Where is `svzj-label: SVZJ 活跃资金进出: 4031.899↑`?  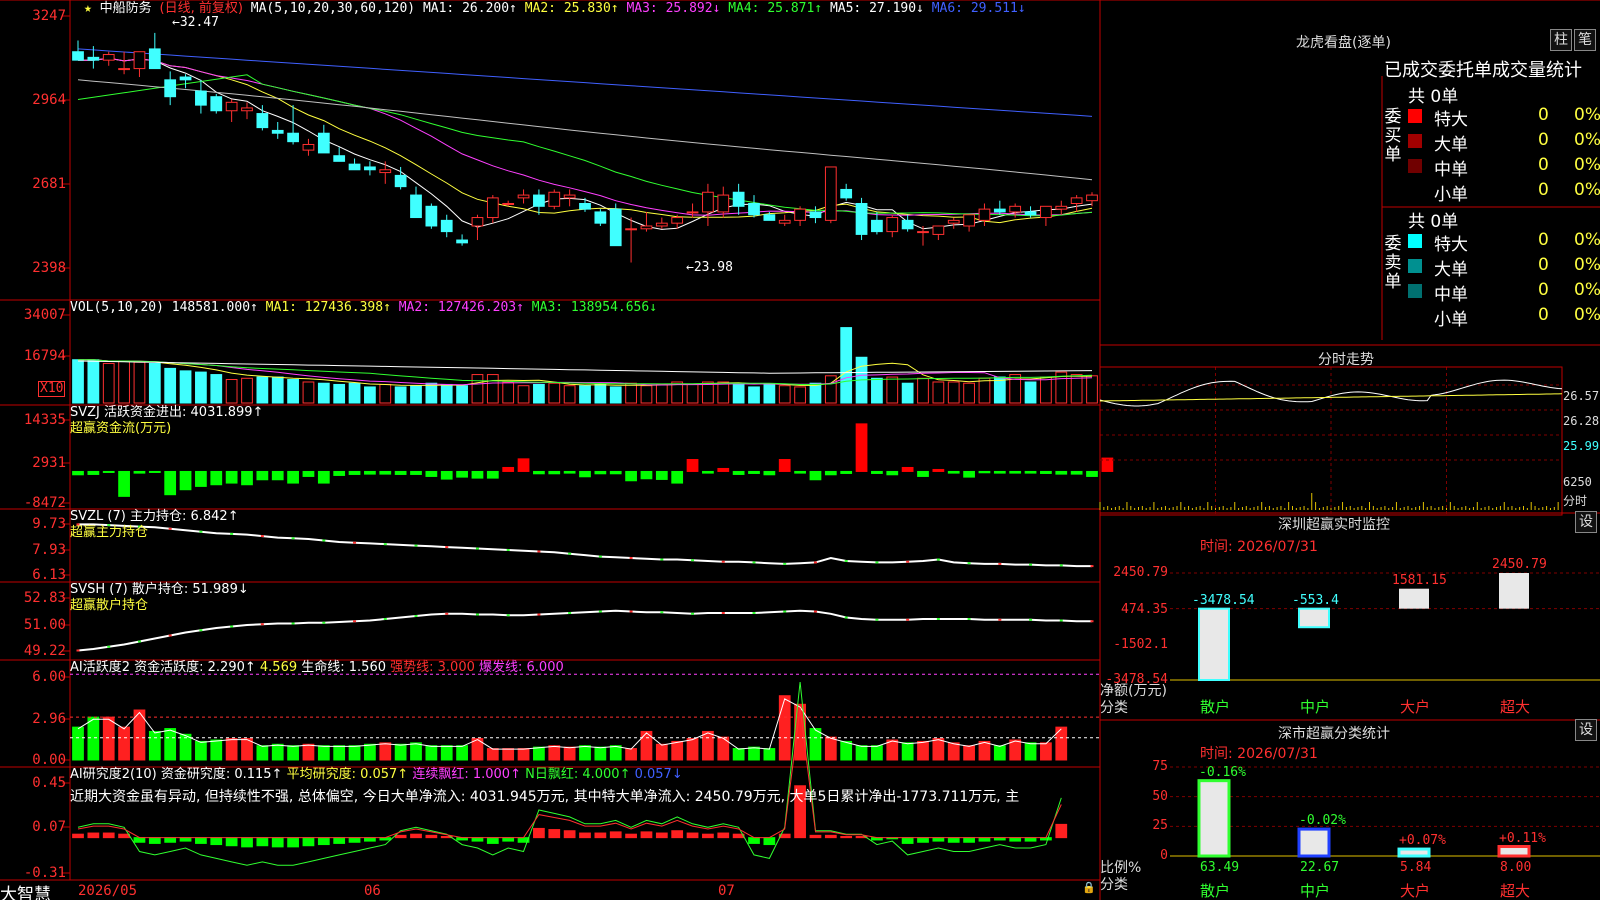
svzj-label: SVZJ 活跃资金进出: 4031.899↑ is located at coordinates (167, 412).